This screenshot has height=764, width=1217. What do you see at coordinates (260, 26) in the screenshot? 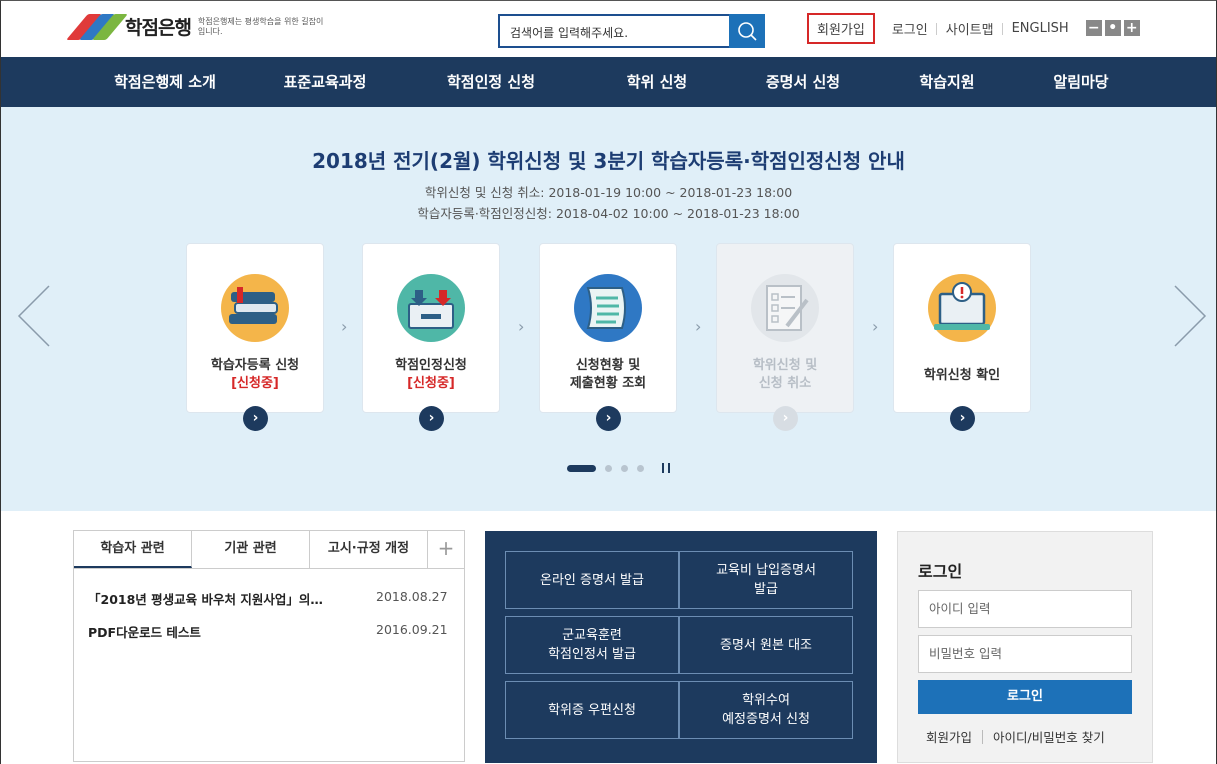
I see `logo-subtitle: 학점은행제는 평생학습을 위한 길잡이 입니다.` at bounding box center [260, 26].